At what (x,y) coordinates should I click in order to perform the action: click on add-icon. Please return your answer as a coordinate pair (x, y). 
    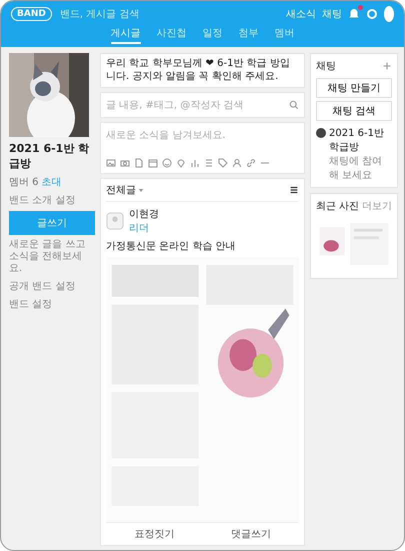
    Looking at the image, I should click on (387, 66).